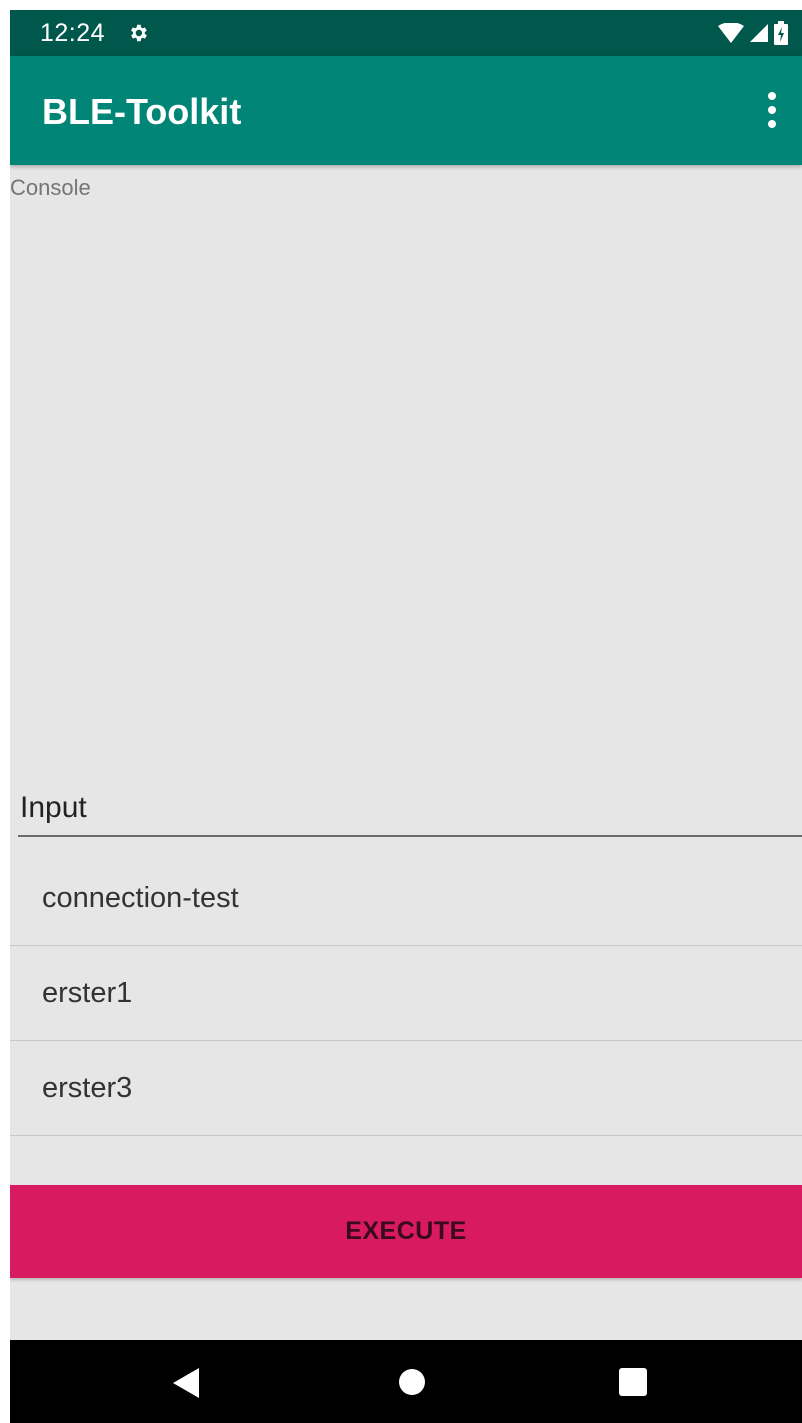 This screenshot has height=1423, width=802. Describe the element at coordinates (406, 1088) in the screenshot. I see `suggestion-item: erster3` at that location.